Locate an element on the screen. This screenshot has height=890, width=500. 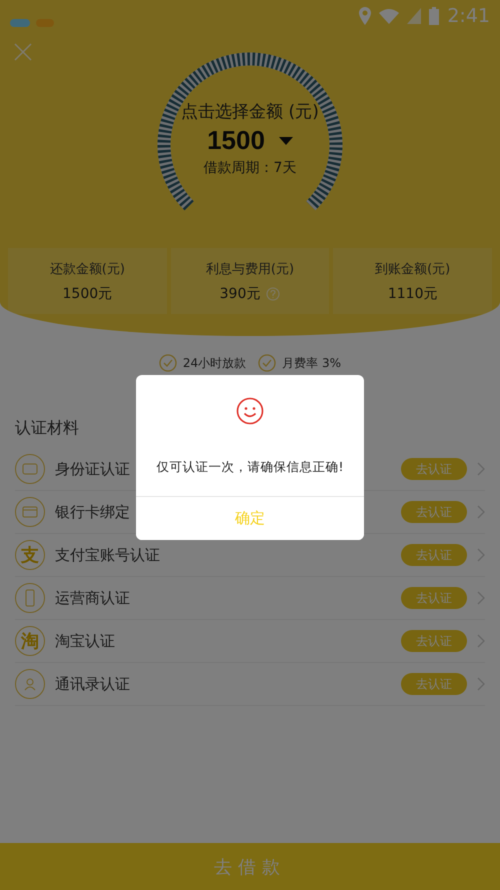
summary-value: 1110元 is located at coordinates (413, 293).